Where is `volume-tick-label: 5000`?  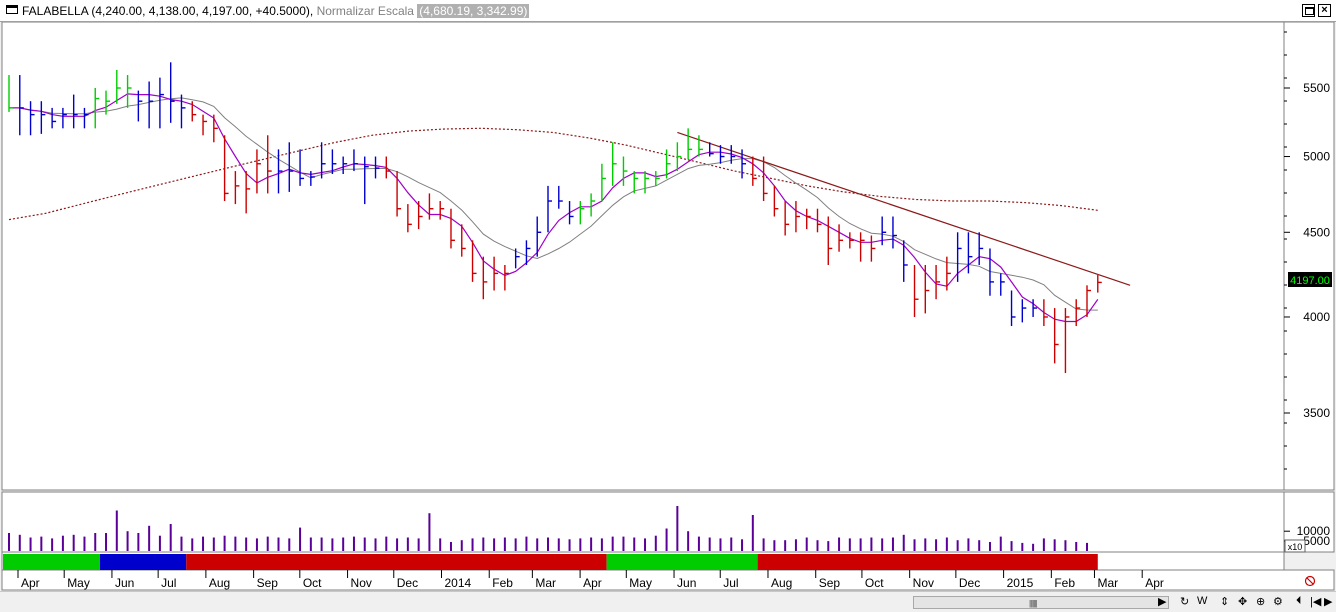
volume-tick-label: 5000 is located at coordinates (1316, 541).